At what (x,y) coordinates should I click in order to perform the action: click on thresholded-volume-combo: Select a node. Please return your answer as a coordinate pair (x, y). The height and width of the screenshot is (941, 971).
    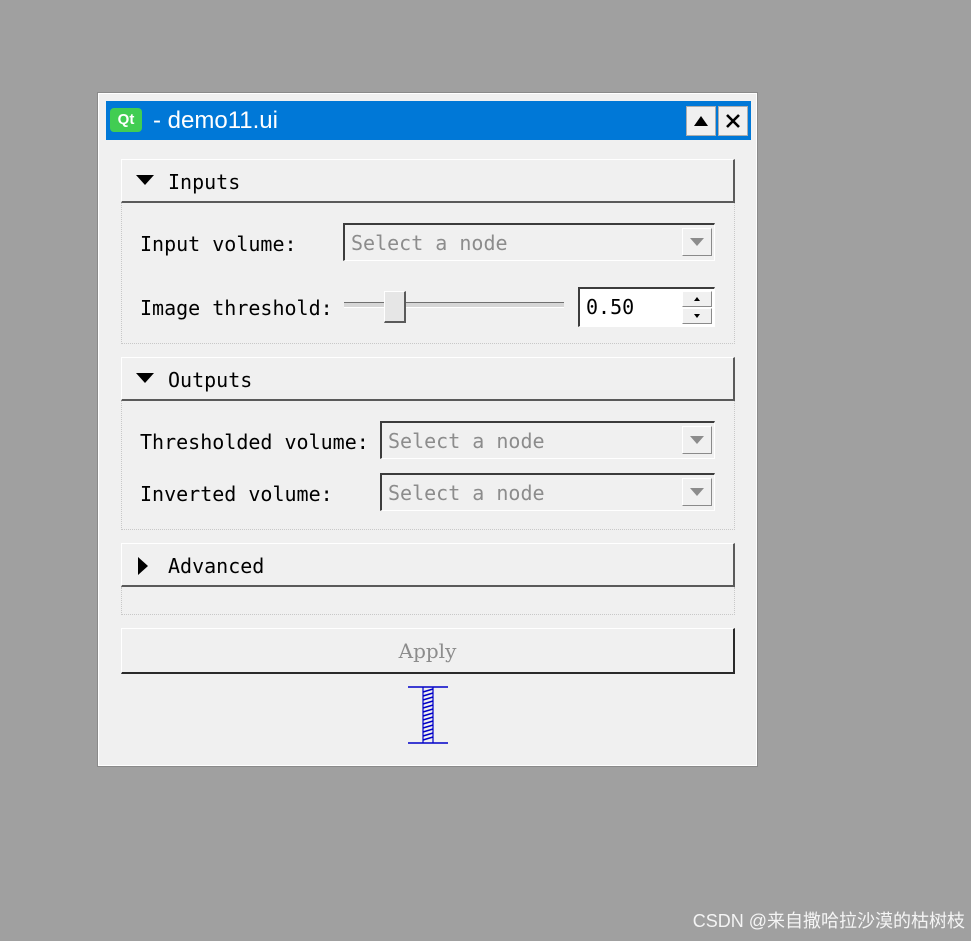
    Looking at the image, I should click on (547, 440).